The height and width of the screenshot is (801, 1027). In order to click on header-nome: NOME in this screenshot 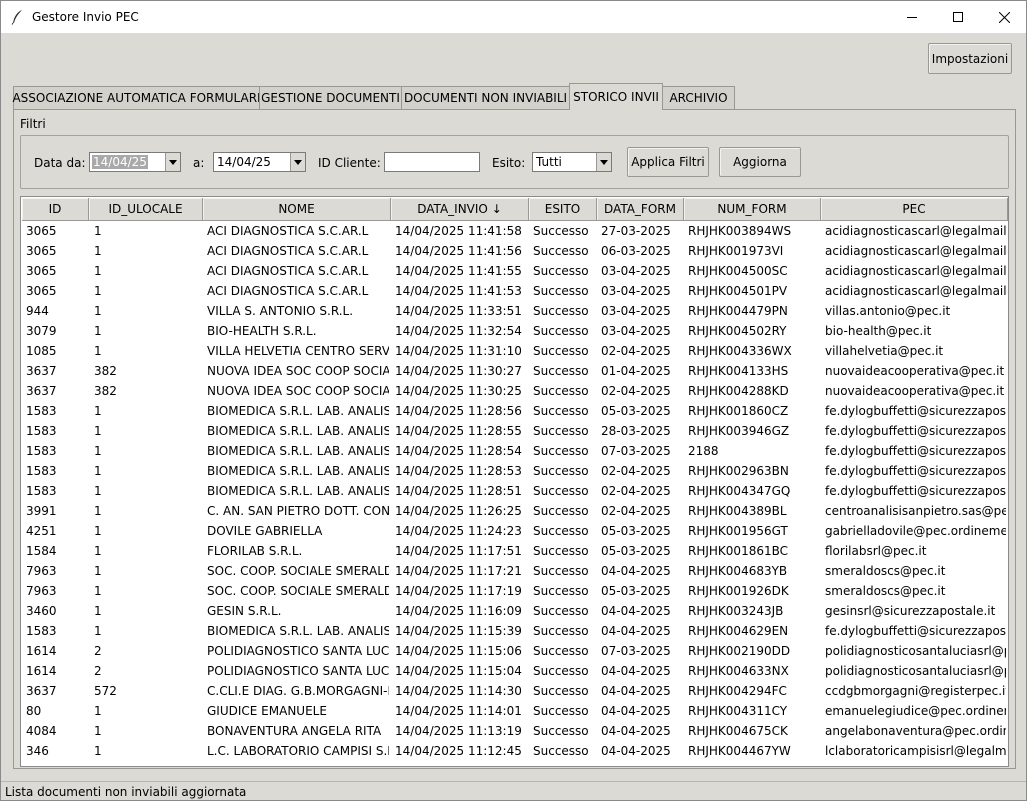, I will do `click(297, 209)`.